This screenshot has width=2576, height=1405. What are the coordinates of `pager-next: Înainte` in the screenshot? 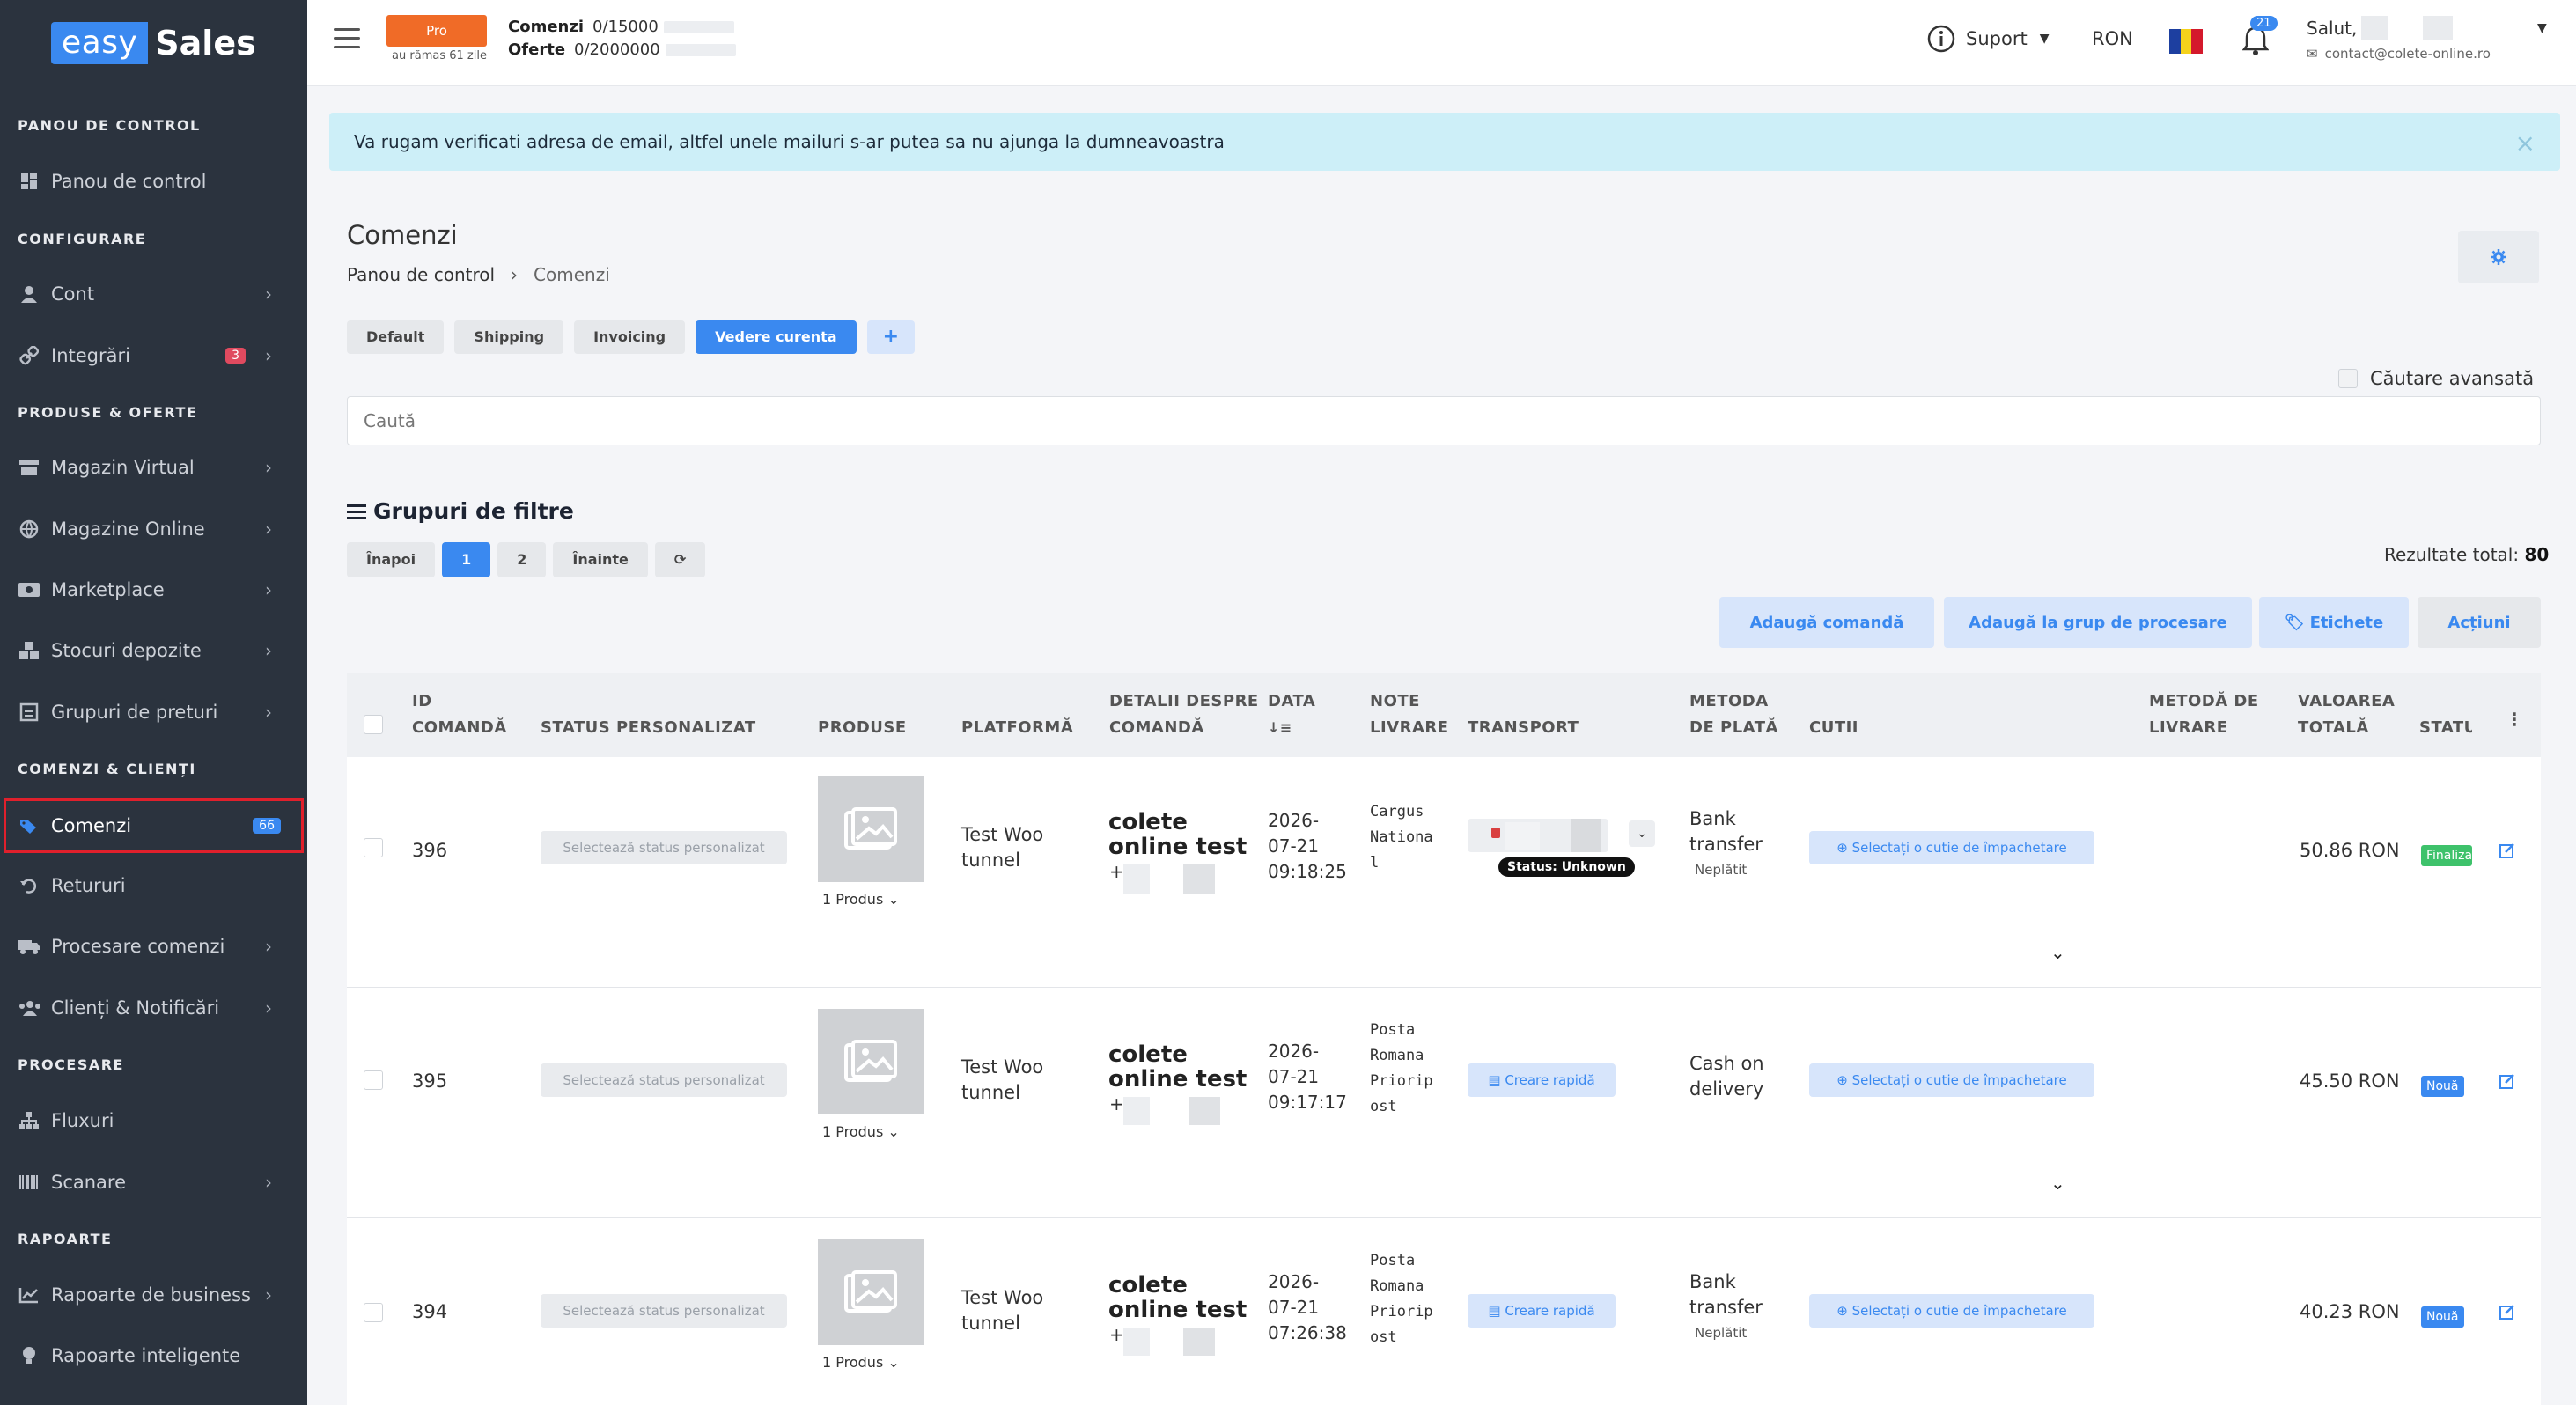 It's located at (600, 559).